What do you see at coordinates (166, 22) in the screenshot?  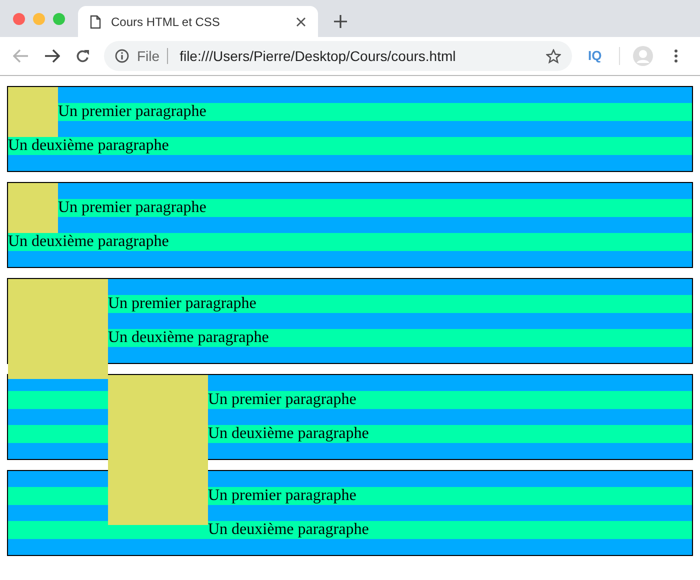 I see `tab-title: Cours HTML et CSS` at bounding box center [166, 22].